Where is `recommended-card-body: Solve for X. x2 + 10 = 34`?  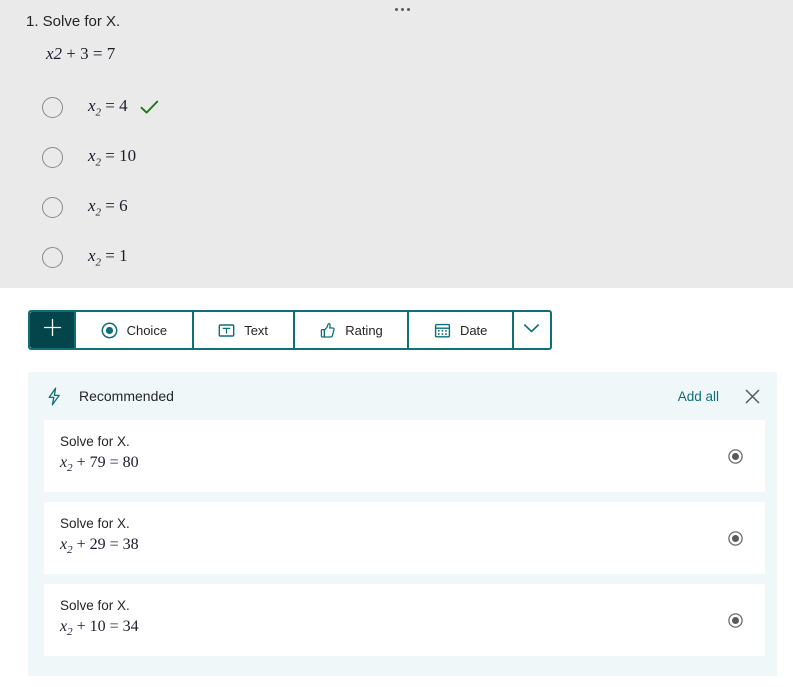
recommended-card-body: Solve for X. x2 + 10 = 34 is located at coordinates (393, 619).